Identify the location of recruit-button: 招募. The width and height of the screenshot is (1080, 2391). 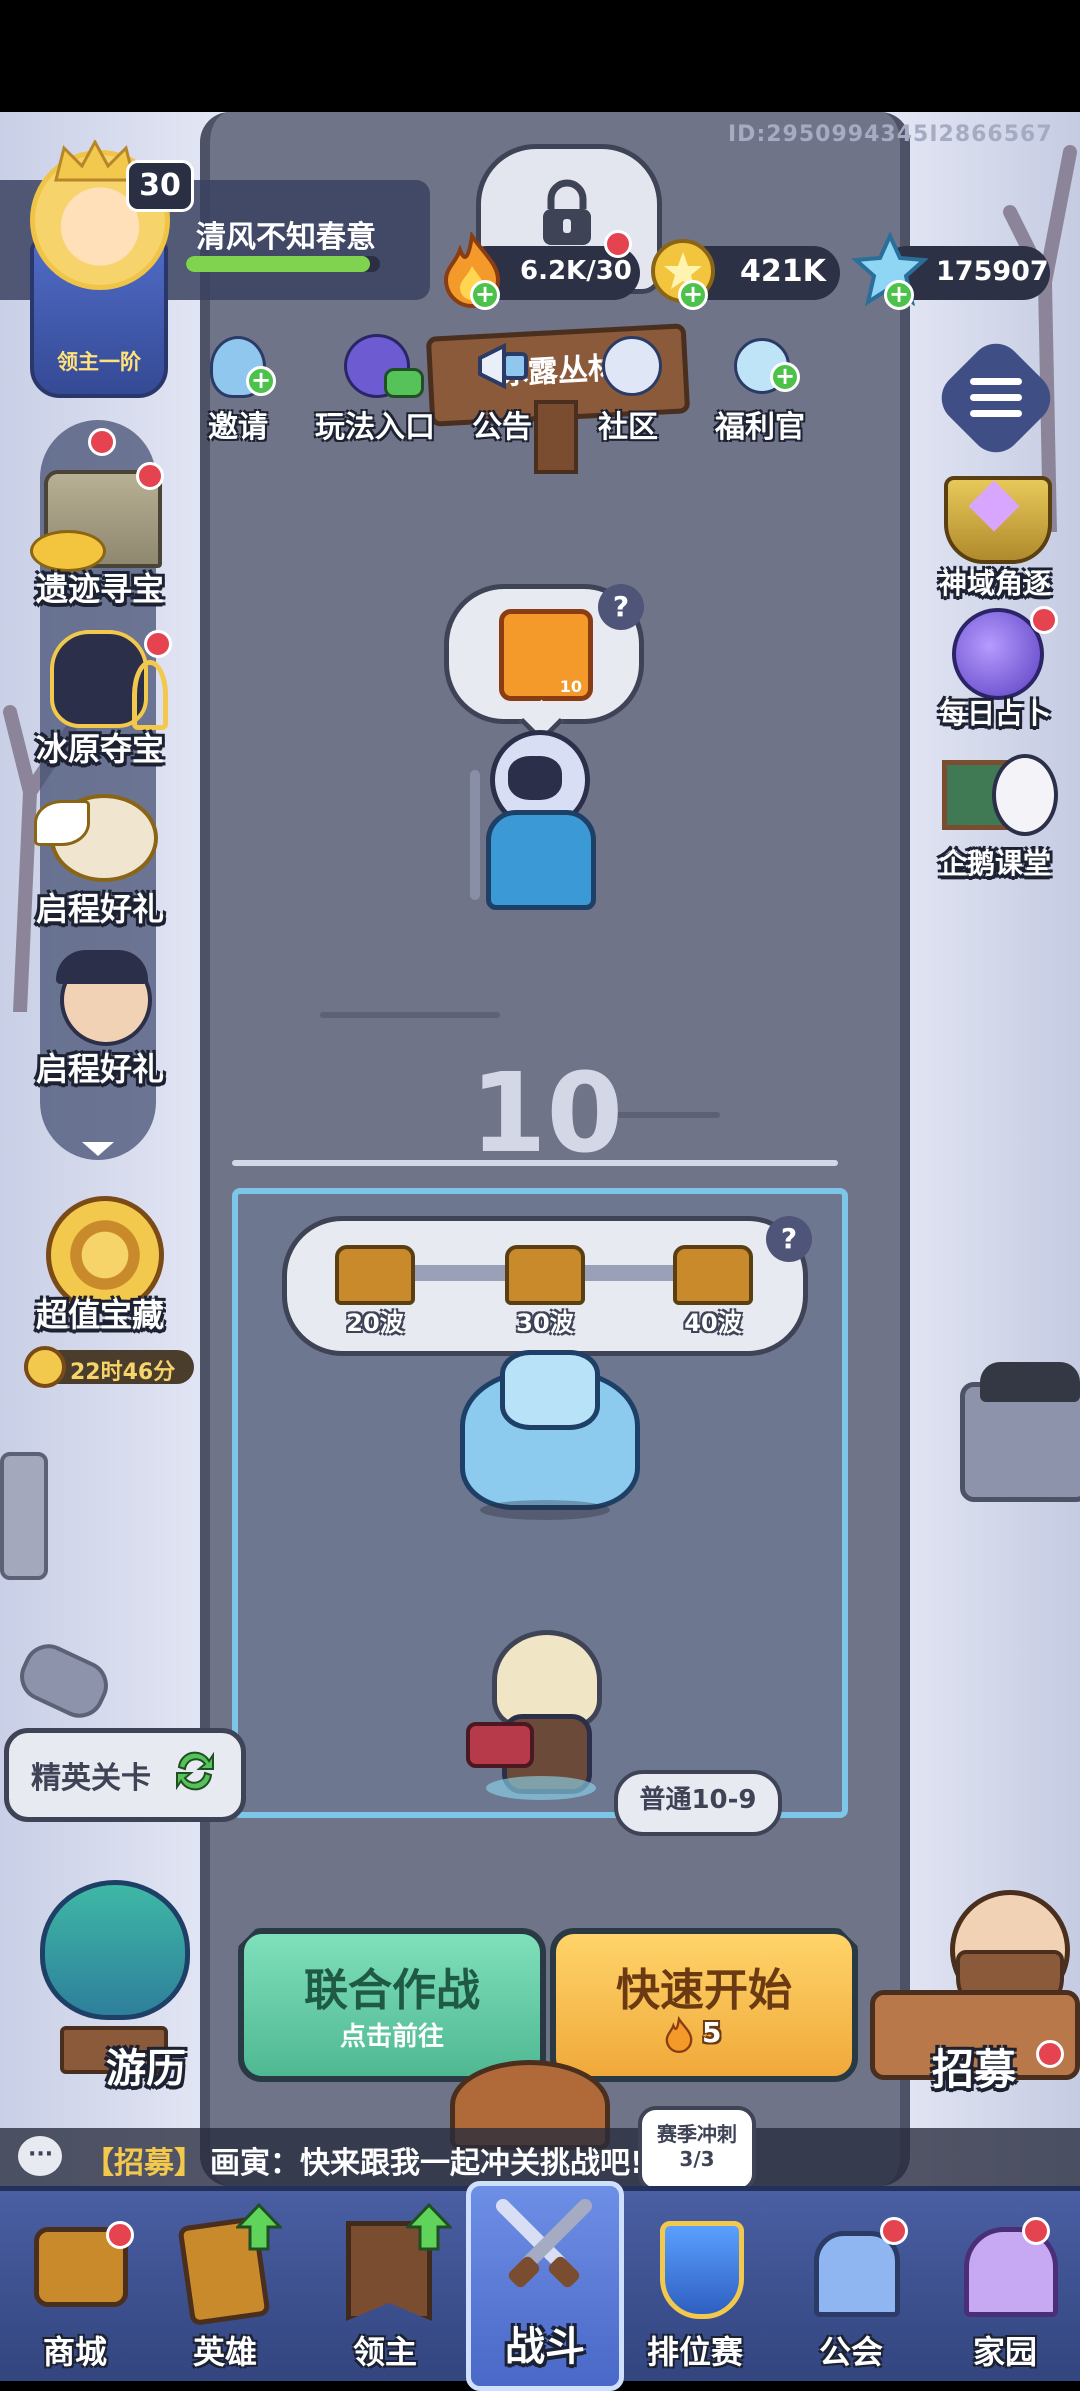
(970, 1990).